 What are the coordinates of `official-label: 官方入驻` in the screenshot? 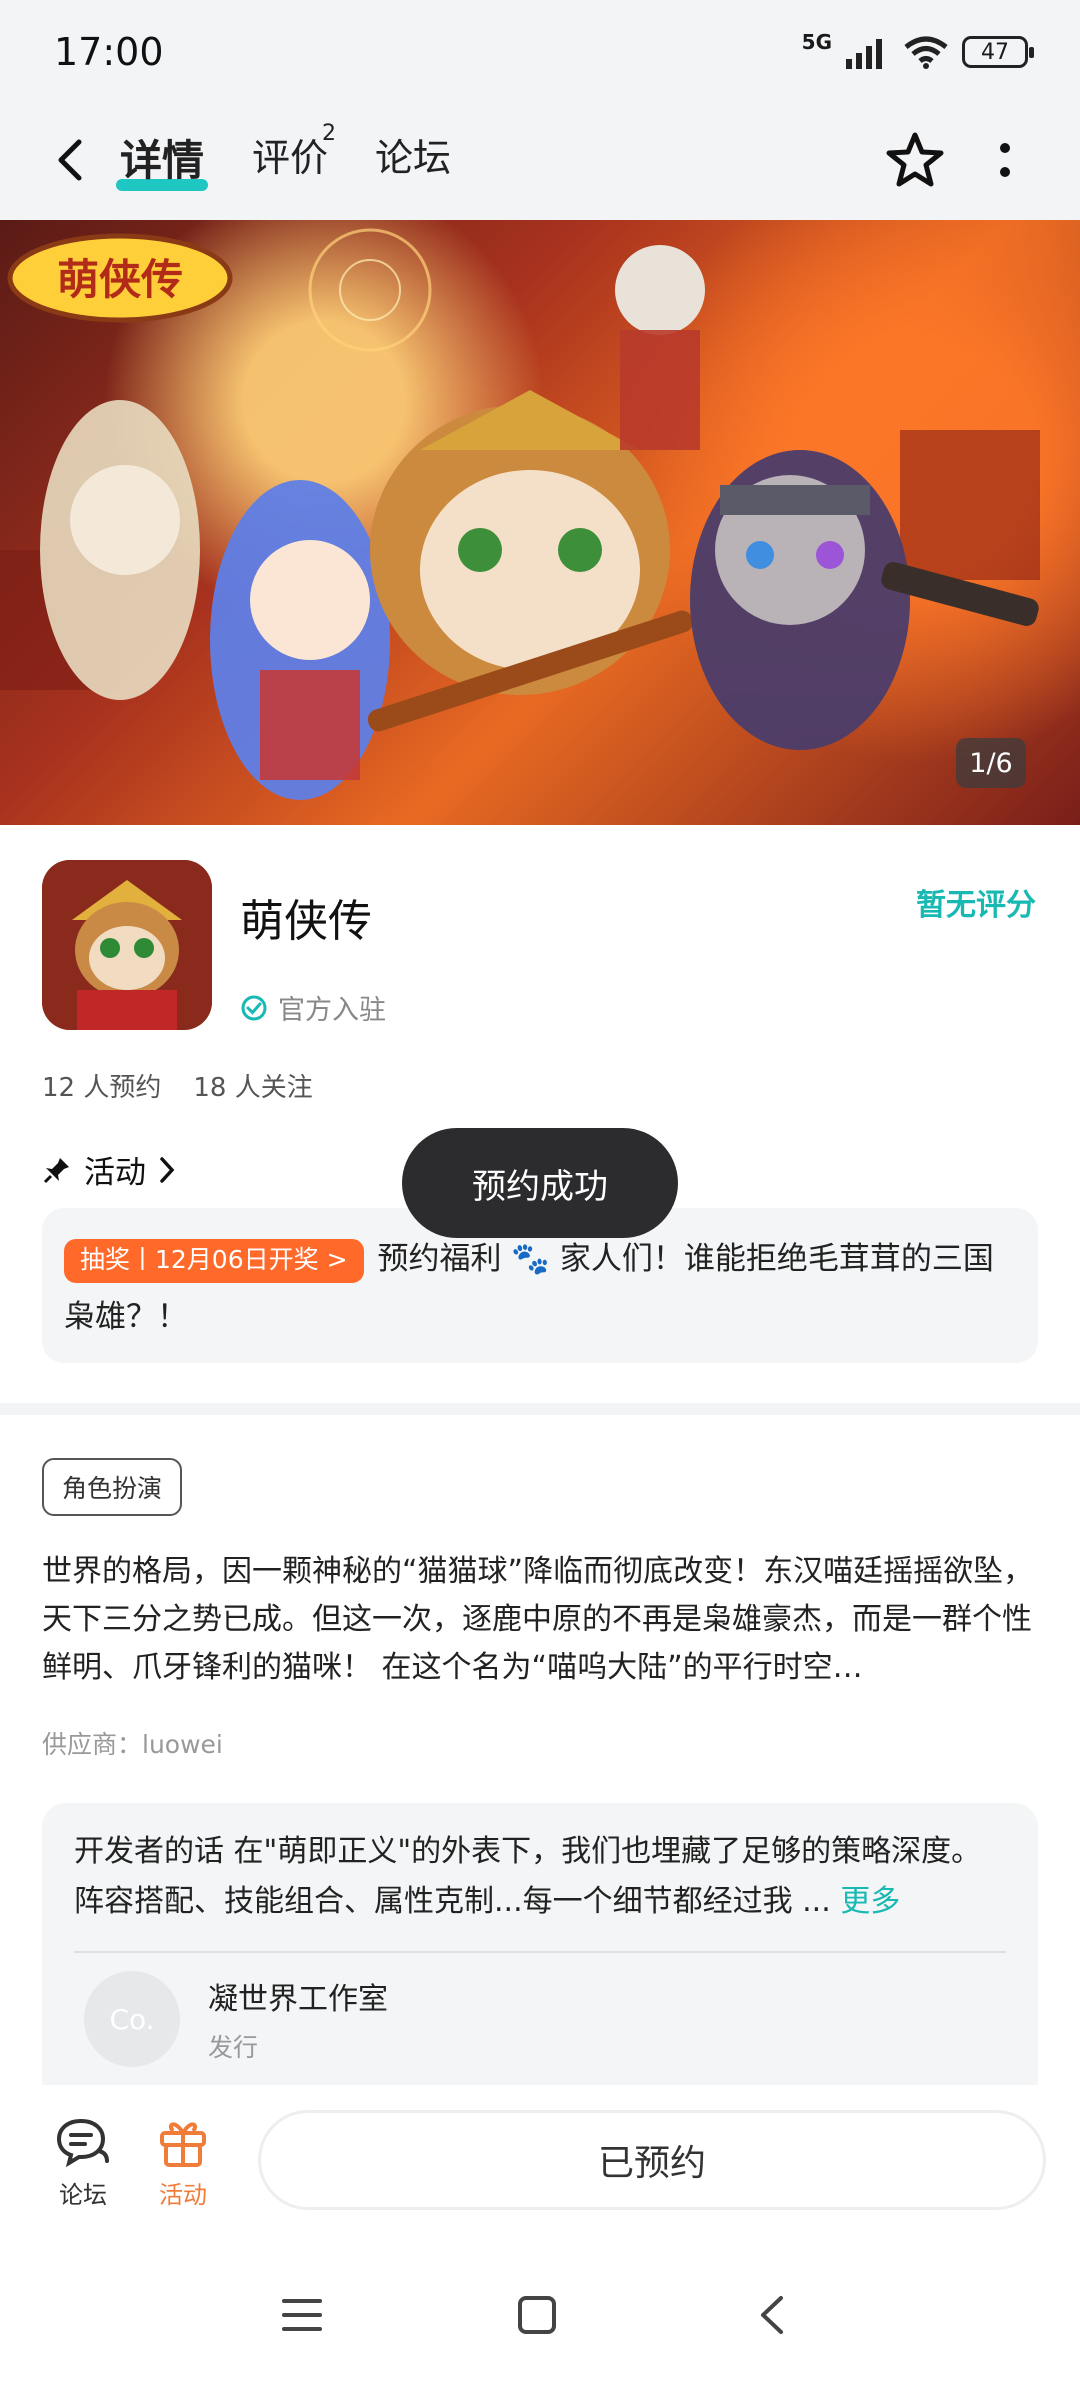 It's located at (332, 1010).